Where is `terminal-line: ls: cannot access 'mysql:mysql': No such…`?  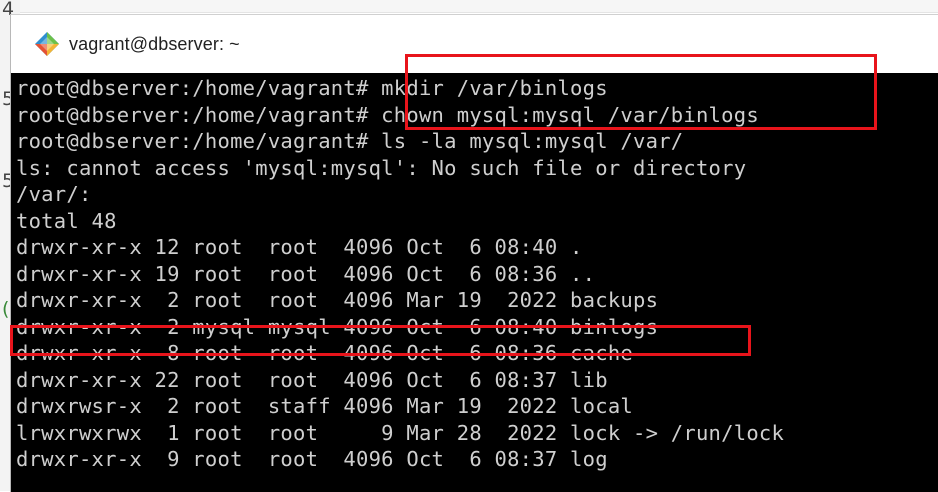 terminal-line: ls: cannot access 'mysql:mysql': No such… is located at coordinates (381, 167).